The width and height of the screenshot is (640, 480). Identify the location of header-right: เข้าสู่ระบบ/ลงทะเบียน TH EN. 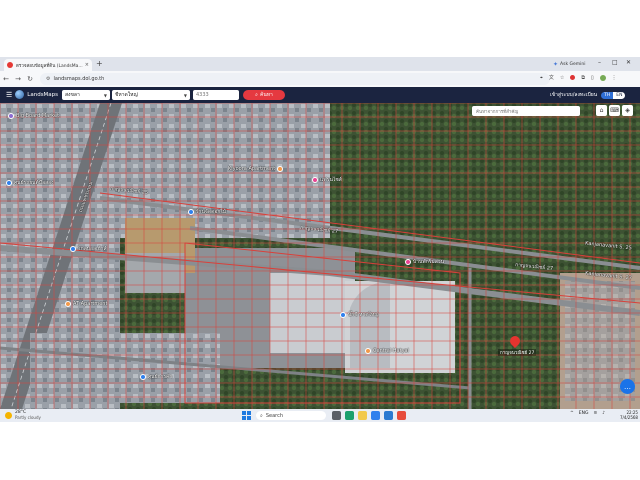
(588, 95).